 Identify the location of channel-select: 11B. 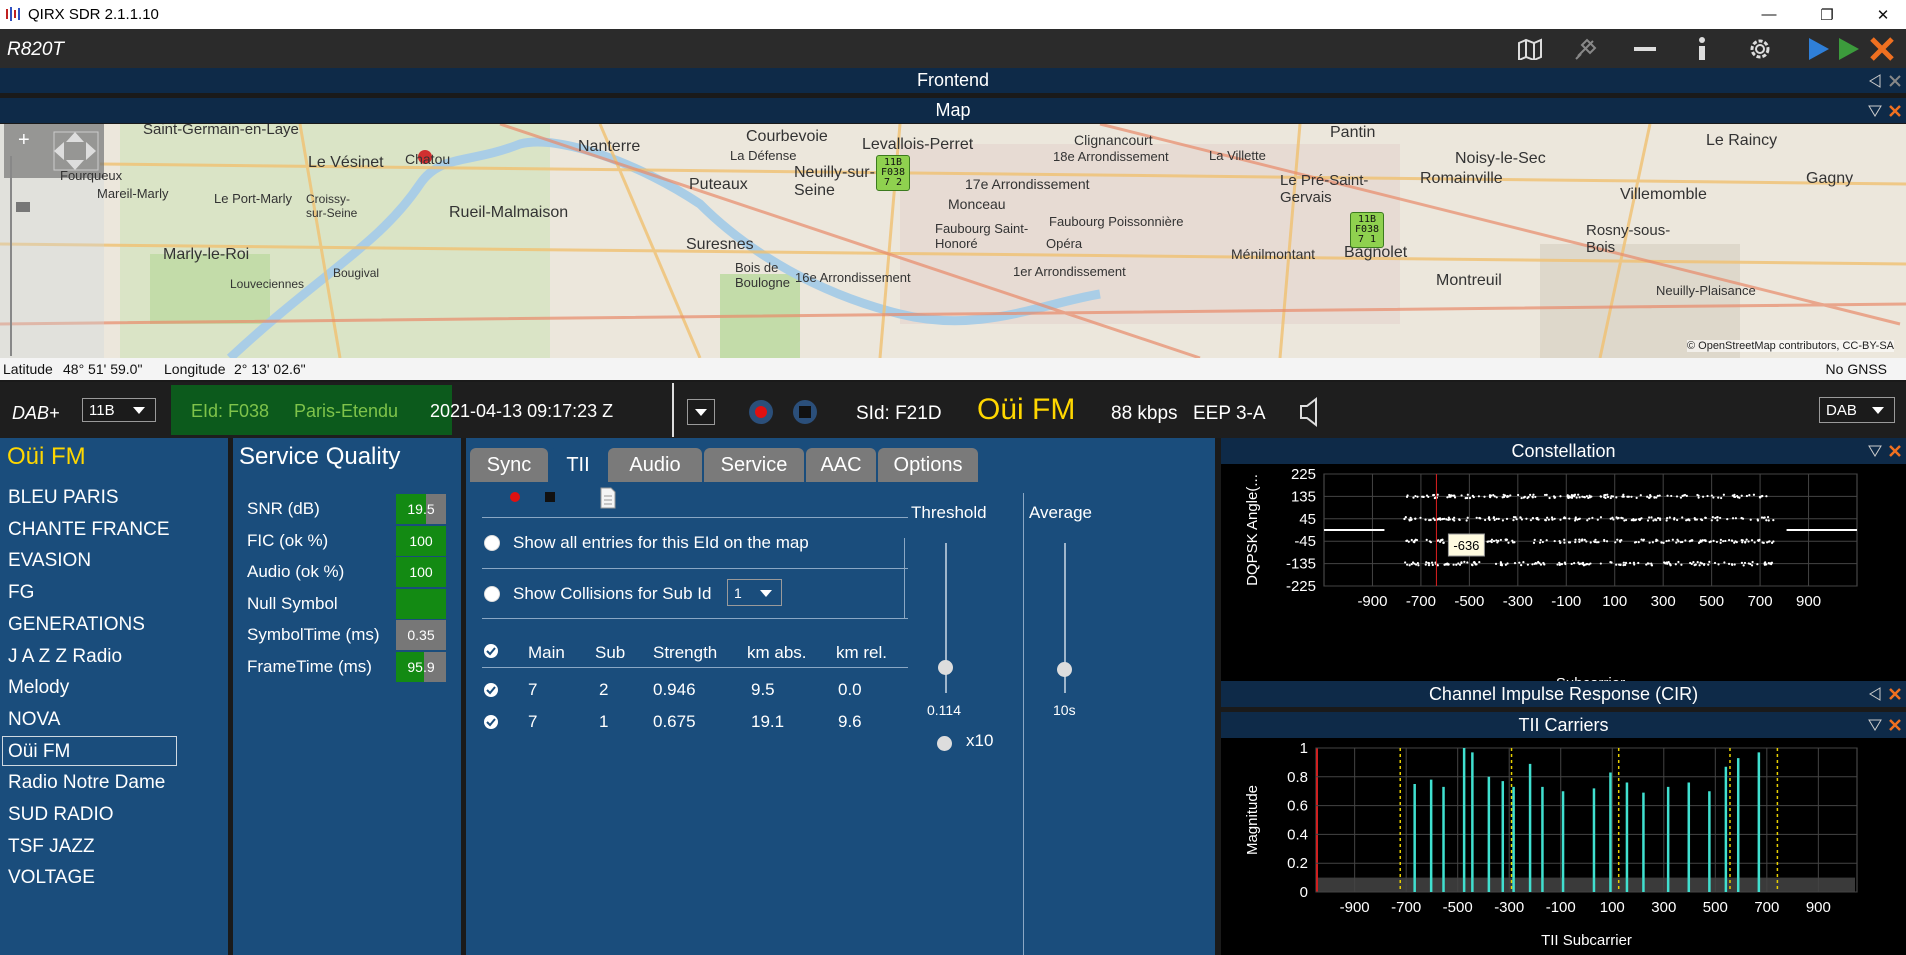
(119, 410).